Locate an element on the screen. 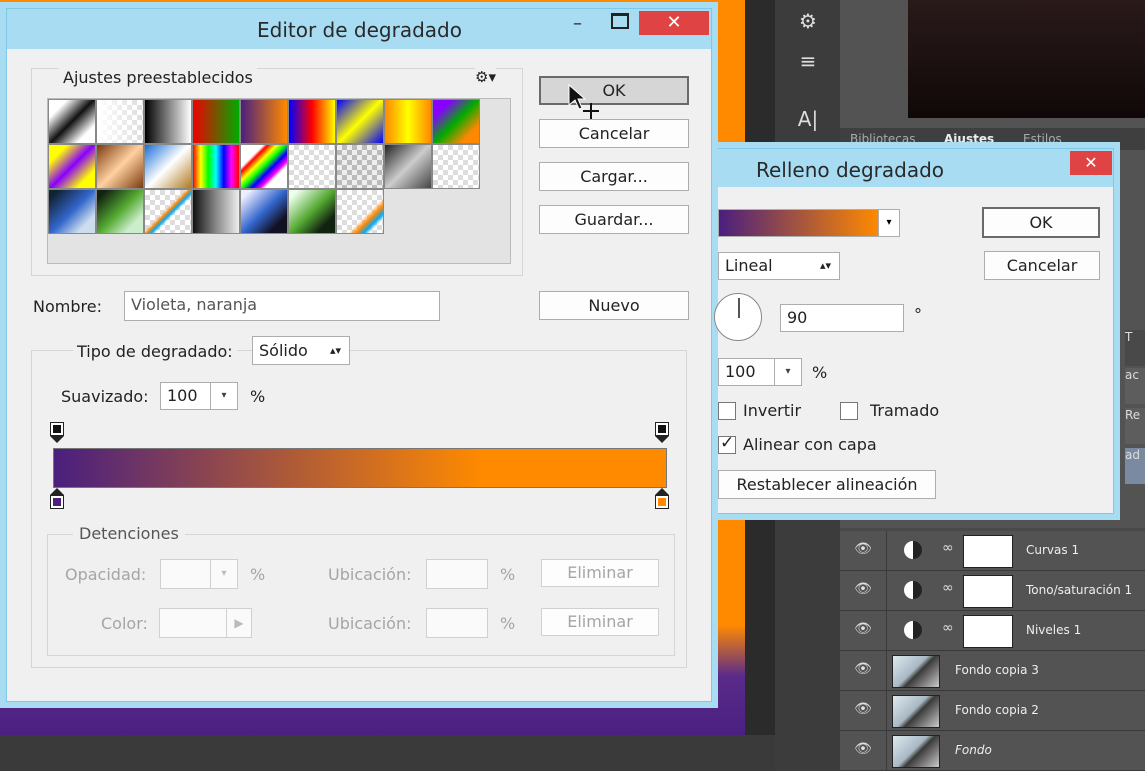 The image size is (1145, 771). preset-swatch-trans-rainbow2 is located at coordinates (360, 211).